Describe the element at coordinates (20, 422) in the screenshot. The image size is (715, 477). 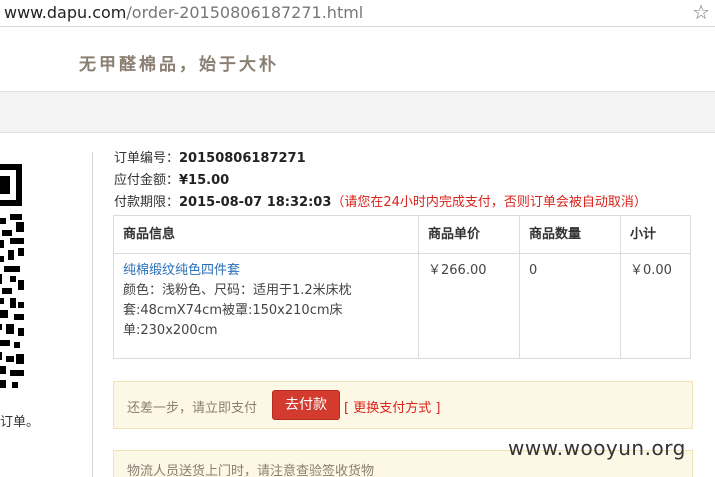
I see `qr-caption: 订单。` at that location.